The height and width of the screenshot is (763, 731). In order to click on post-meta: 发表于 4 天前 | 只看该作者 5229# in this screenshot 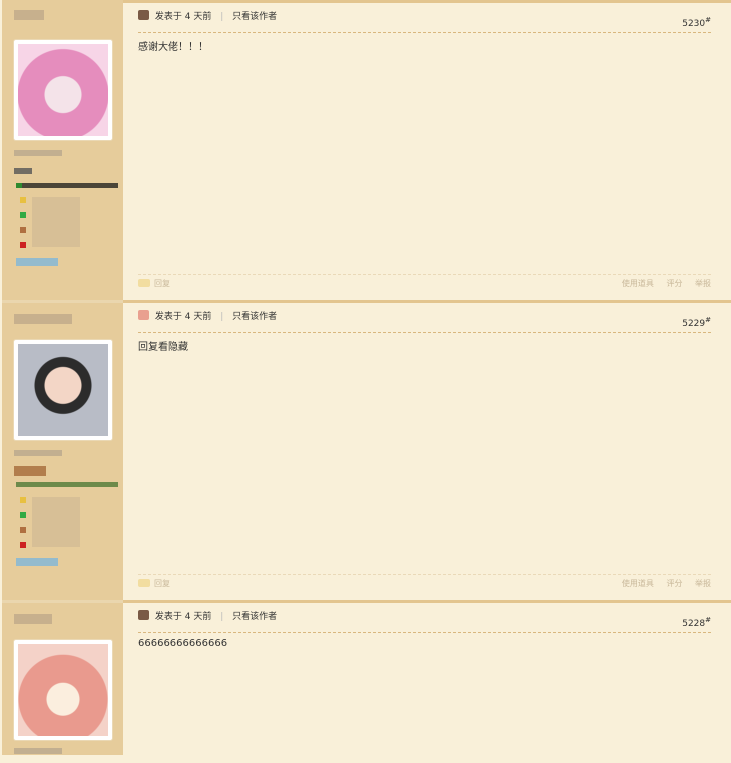, I will do `click(424, 321)`.